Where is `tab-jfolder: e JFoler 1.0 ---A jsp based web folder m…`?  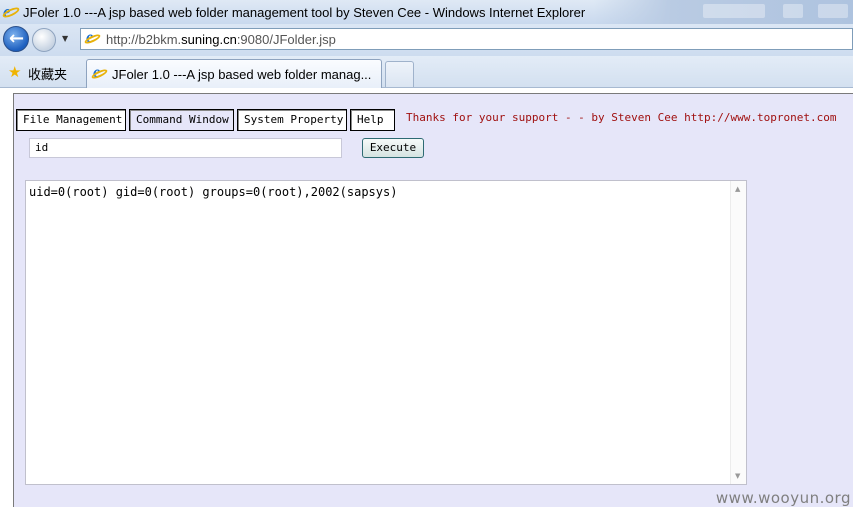
tab-jfolder: e JFoler 1.0 ---A jsp based web folder m… is located at coordinates (234, 73).